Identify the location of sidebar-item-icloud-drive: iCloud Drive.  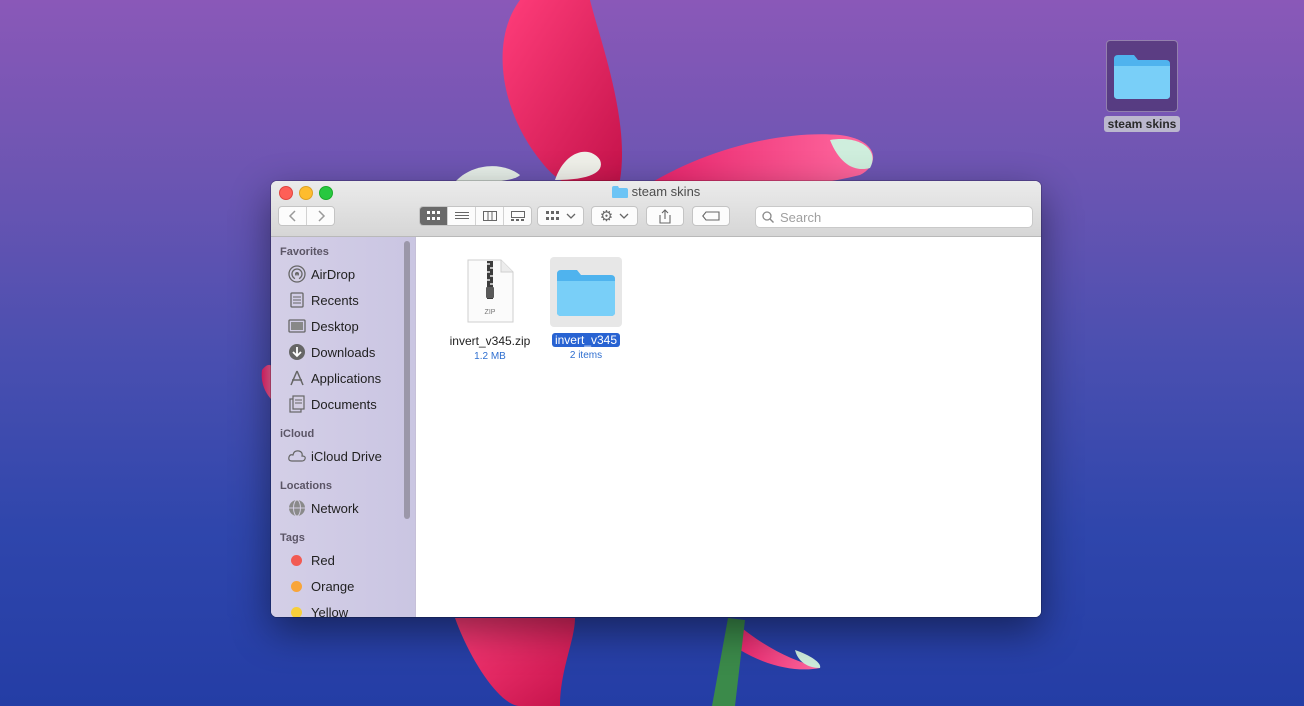
(343, 456).